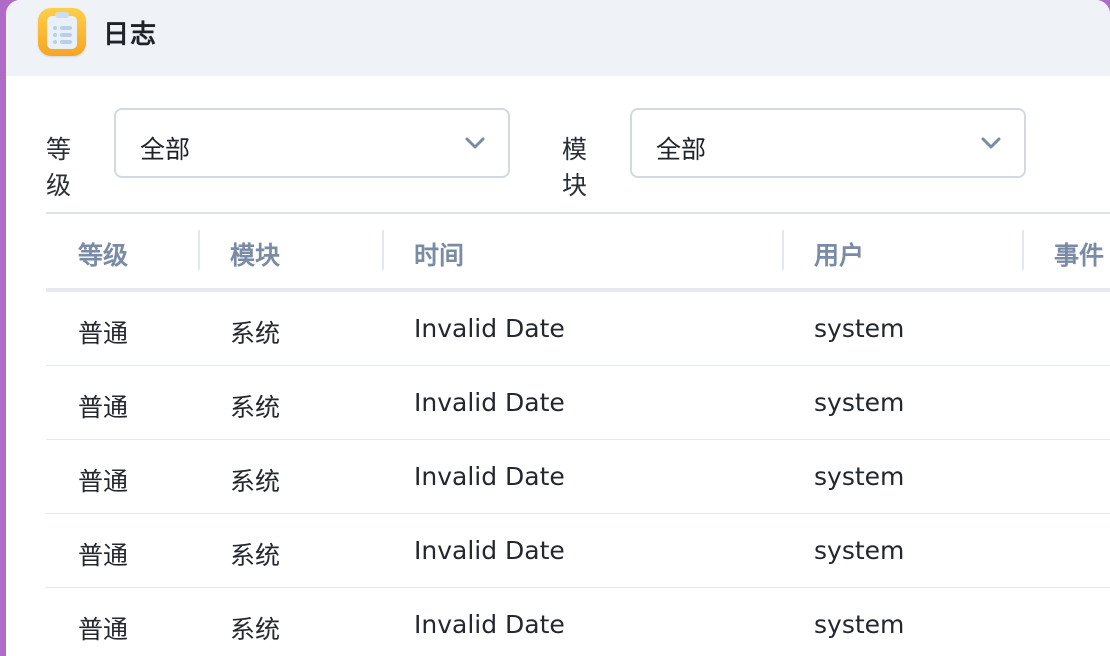  Describe the element at coordinates (578, 253) in the screenshot. I see `table-header: 等级 模块 时间 用户 事件` at that location.